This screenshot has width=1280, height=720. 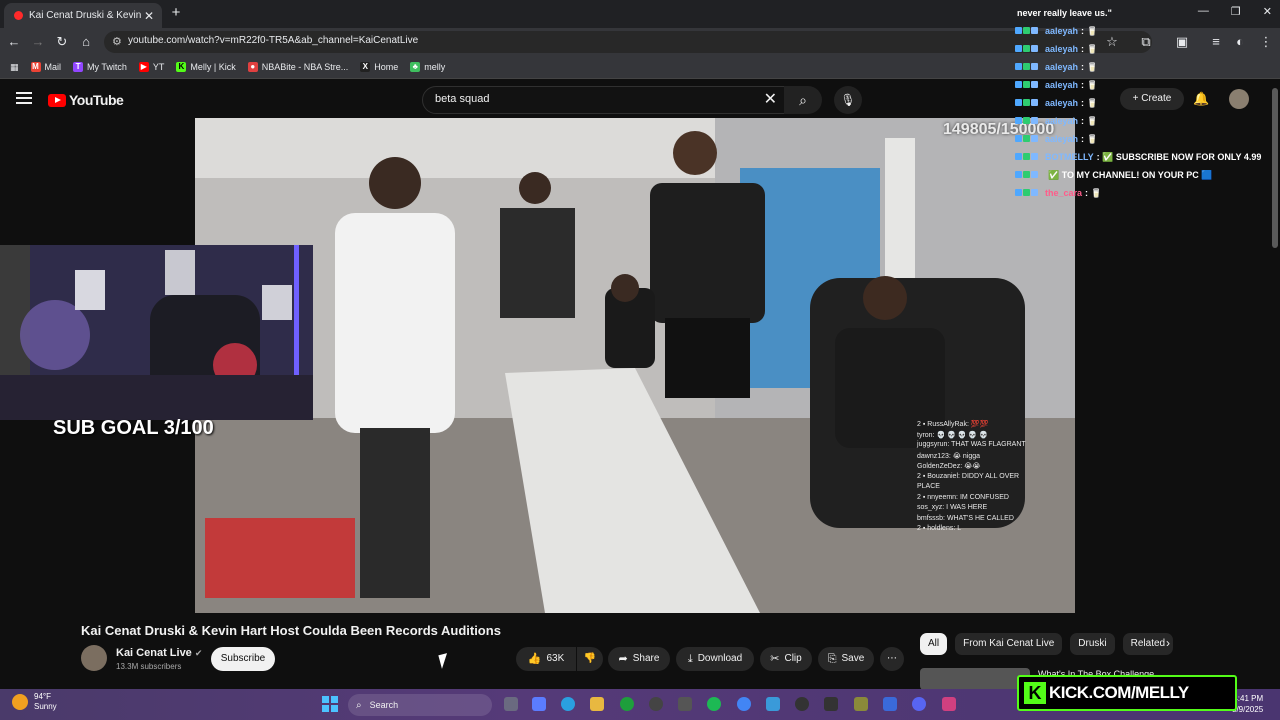 I want to click on subscribe-button: Subscribe, so click(x=243, y=659).